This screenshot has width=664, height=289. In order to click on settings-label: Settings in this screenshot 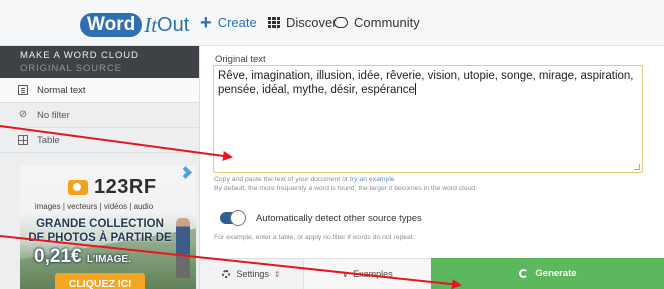, I will do `click(252, 274)`.